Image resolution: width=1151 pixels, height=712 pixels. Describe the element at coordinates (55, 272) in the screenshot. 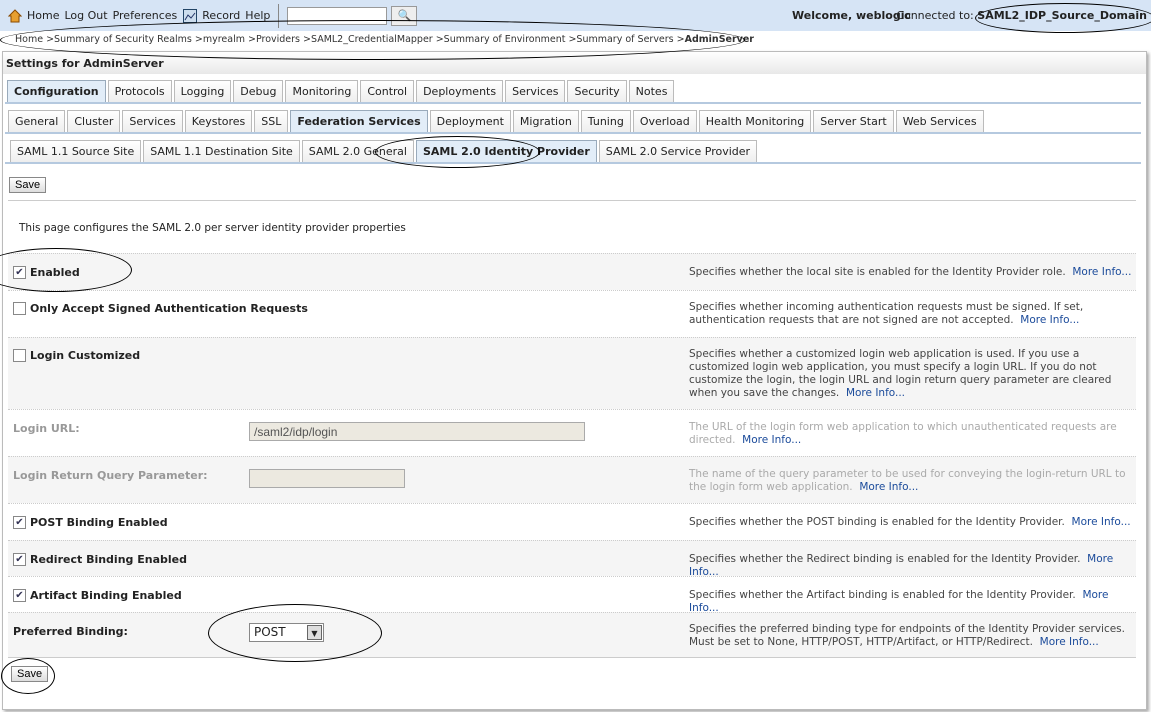

I see `enabled-label: Enabled` at that location.